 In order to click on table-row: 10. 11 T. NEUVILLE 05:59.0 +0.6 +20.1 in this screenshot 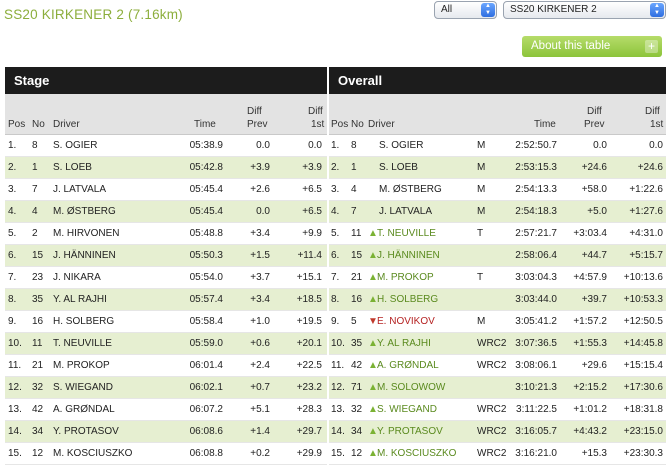, I will do `click(166, 344)`.